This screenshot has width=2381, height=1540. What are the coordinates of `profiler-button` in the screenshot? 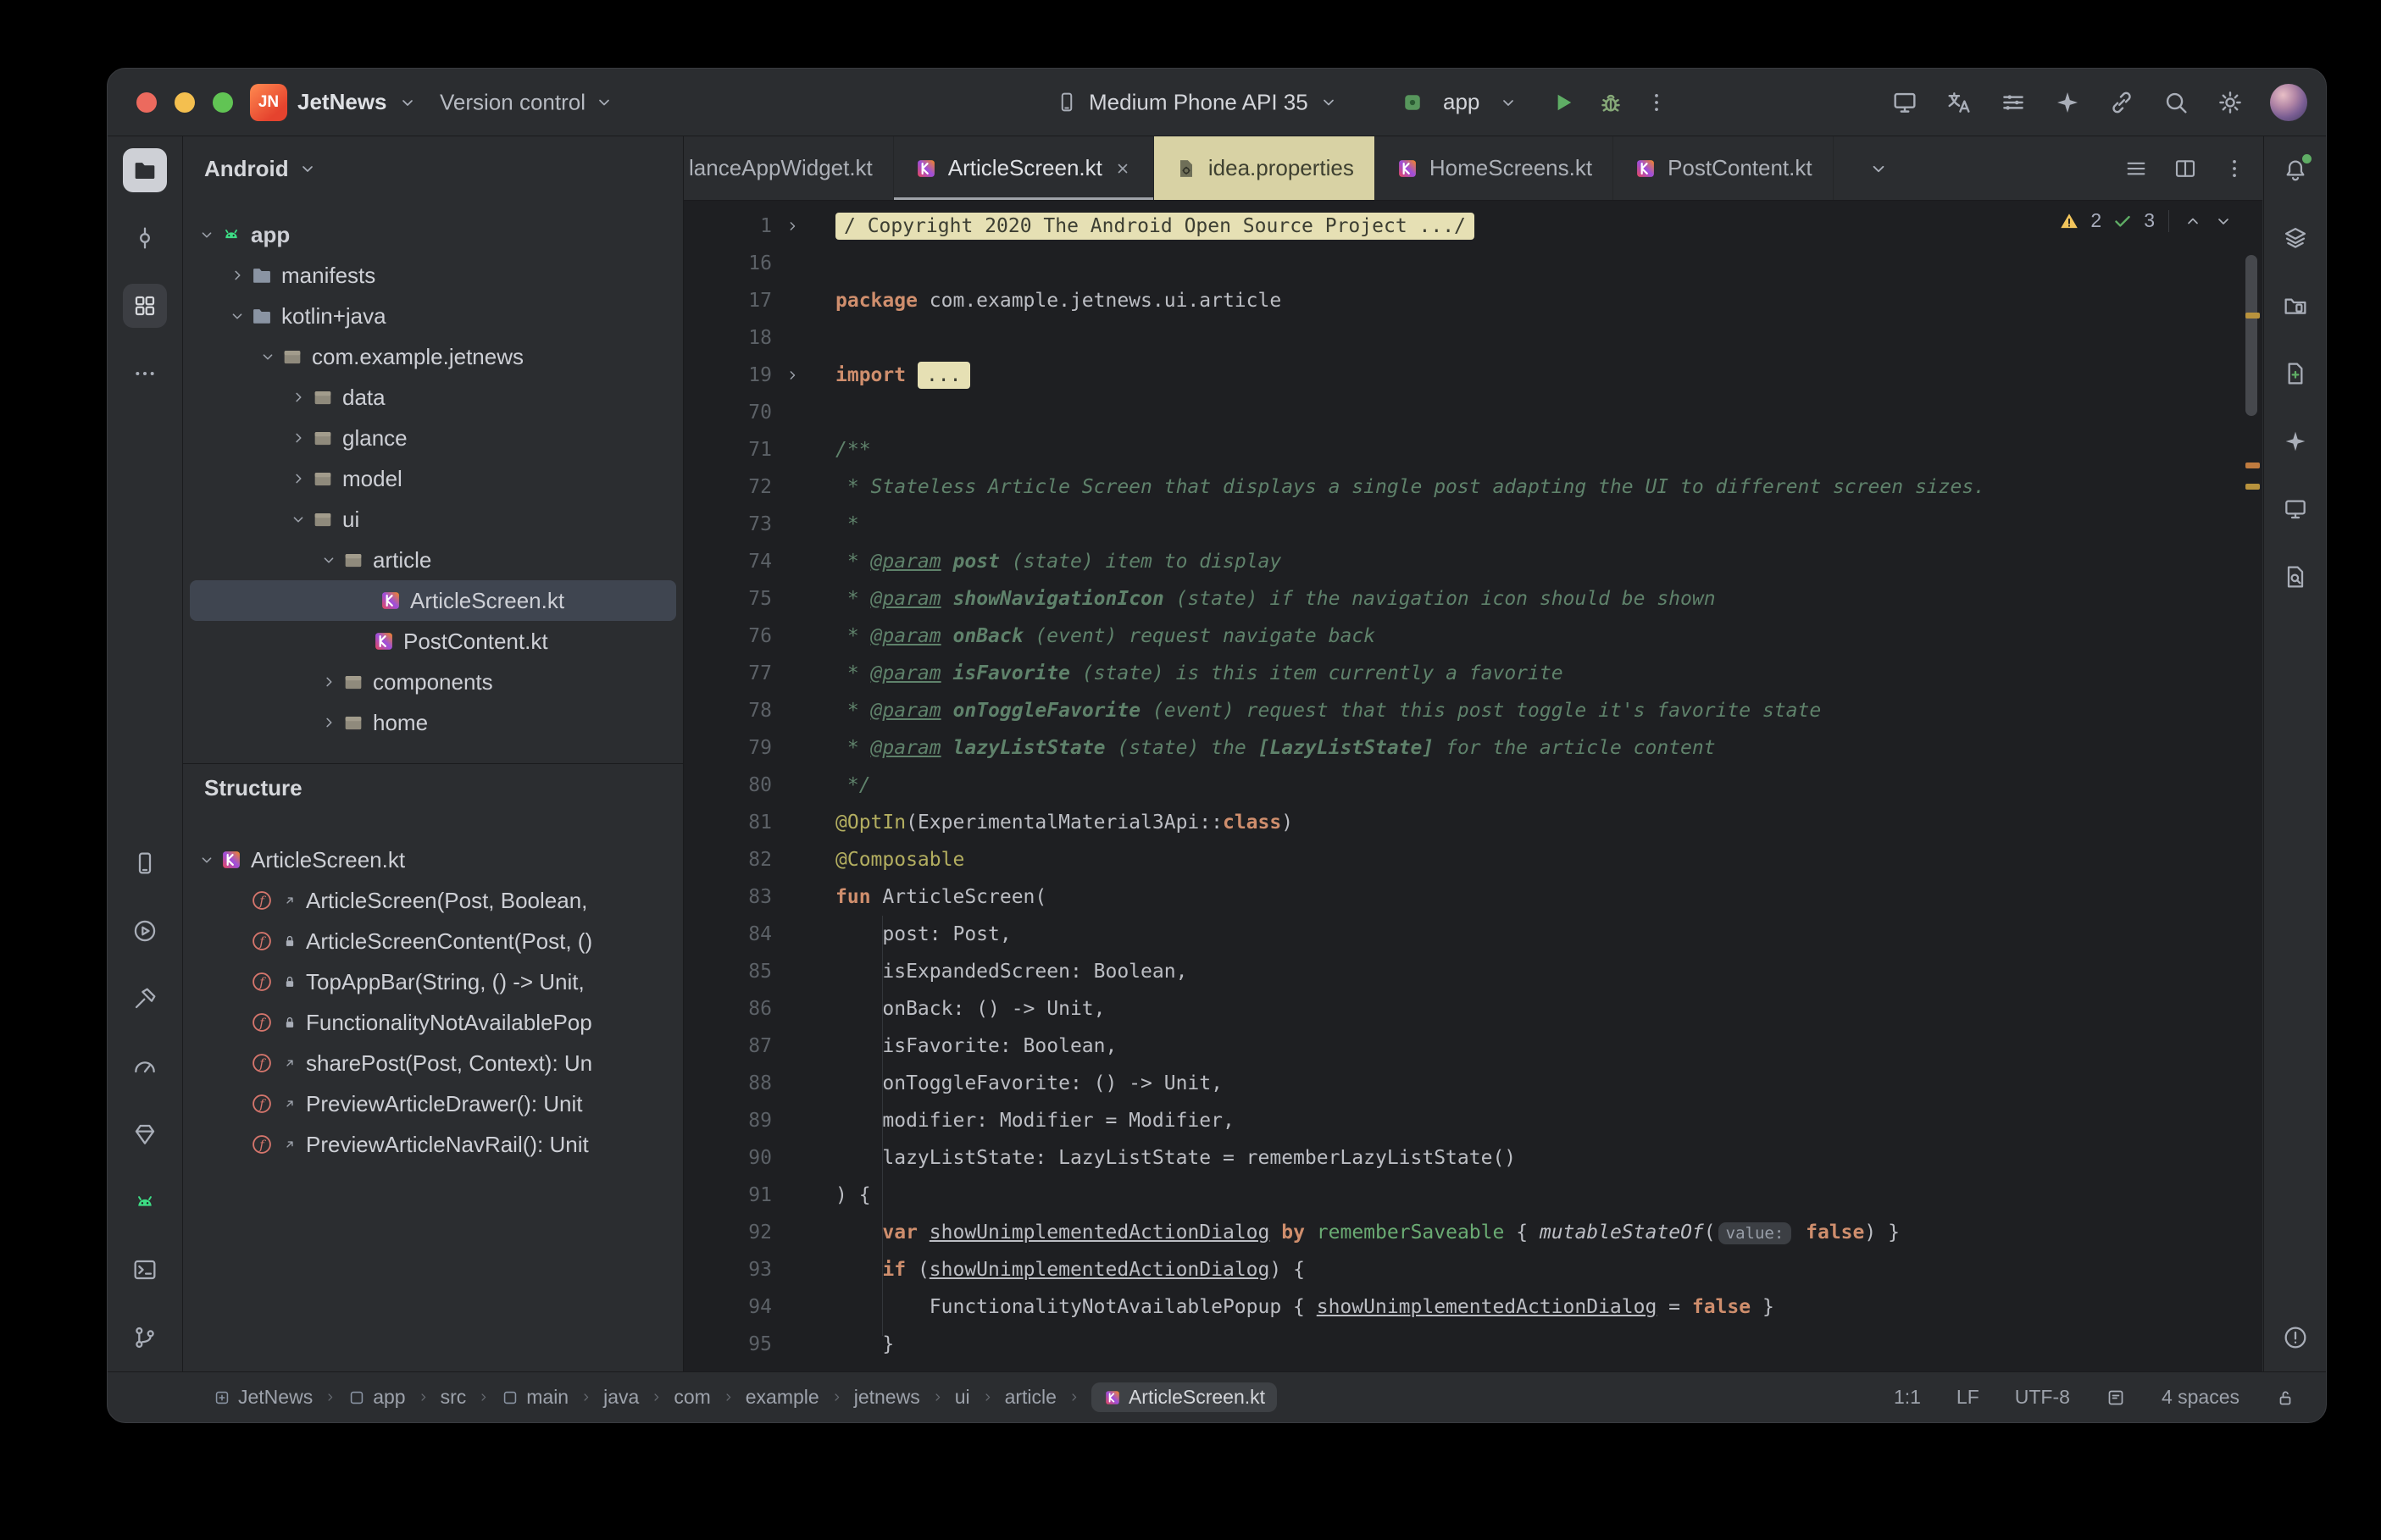 It's located at (145, 1066).